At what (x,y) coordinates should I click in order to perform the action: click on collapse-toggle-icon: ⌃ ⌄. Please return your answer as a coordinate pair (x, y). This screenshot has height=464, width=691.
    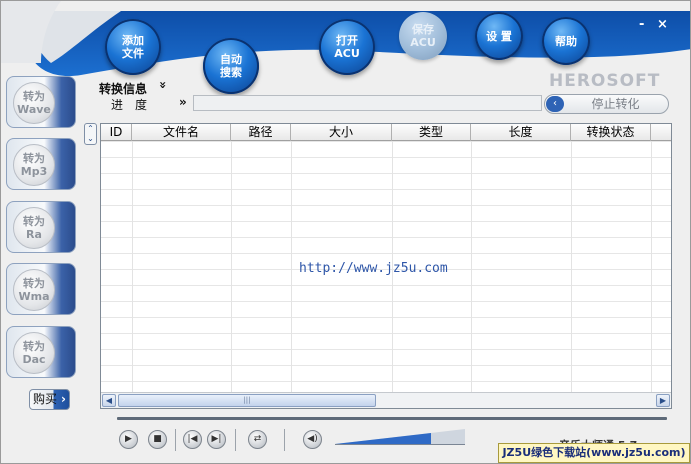
    Looking at the image, I should click on (90, 134).